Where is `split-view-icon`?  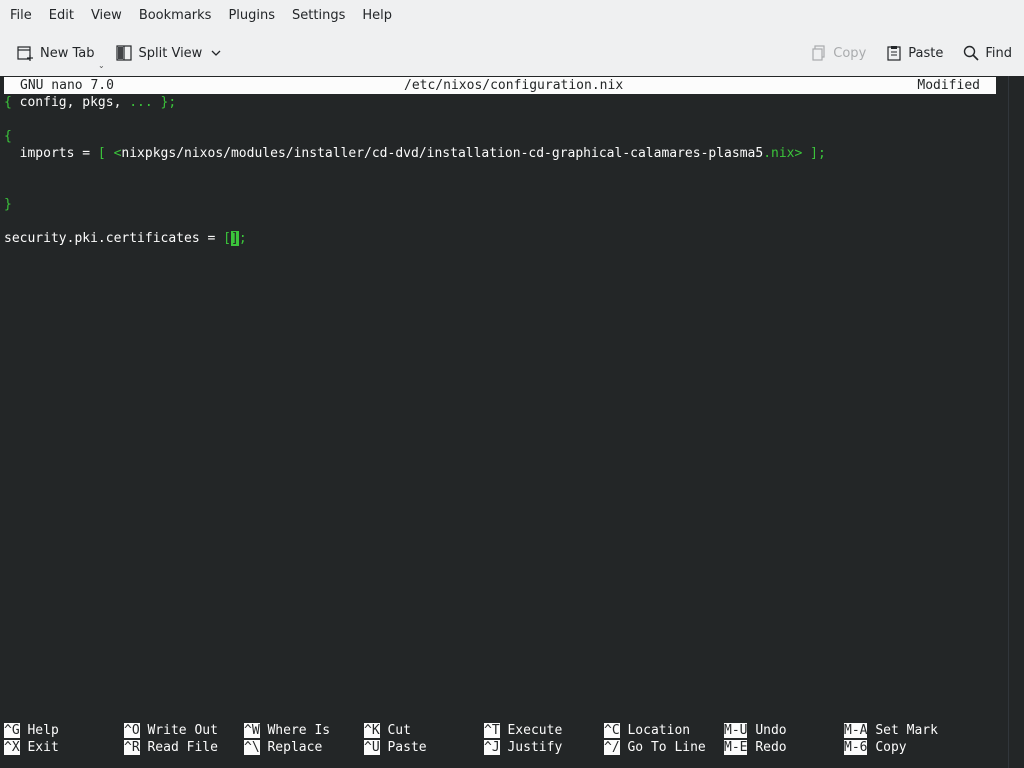
split-view-icon is located at coordinates (123, 53).